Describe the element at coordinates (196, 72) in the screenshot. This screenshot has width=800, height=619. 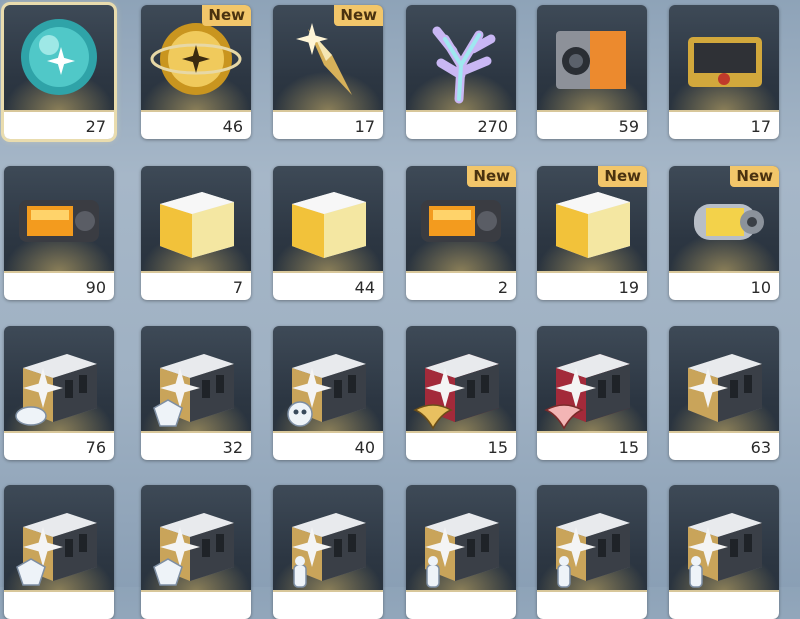
I see `inventory-item: 46 New` at that location.